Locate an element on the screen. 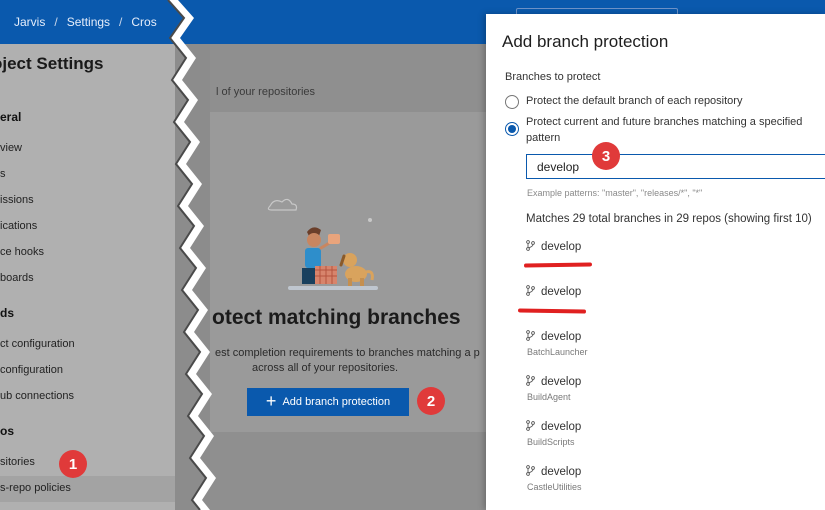 This screenshot has width=825, height=510. plus-icon: + is located at coordinates (271, 401).